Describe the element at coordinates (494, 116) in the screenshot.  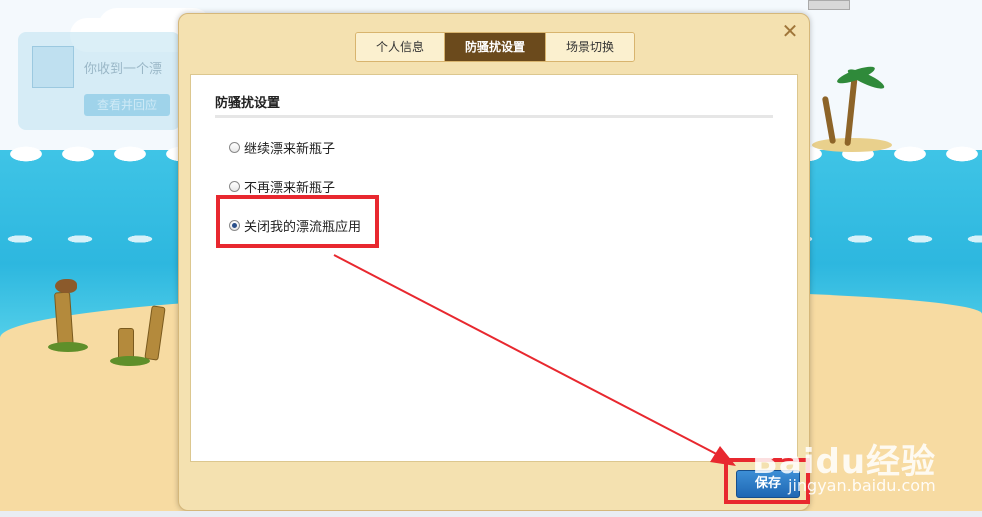
I see `divider` at that location.